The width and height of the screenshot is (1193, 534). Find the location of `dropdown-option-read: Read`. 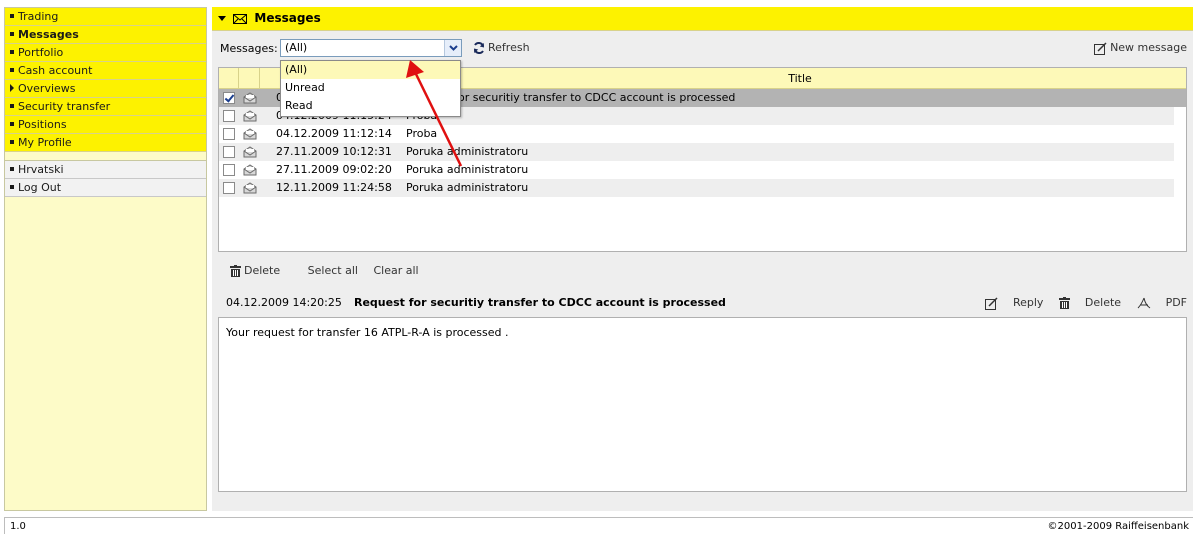

dropdown-option-read: Read is located at coordinates (370, 106).